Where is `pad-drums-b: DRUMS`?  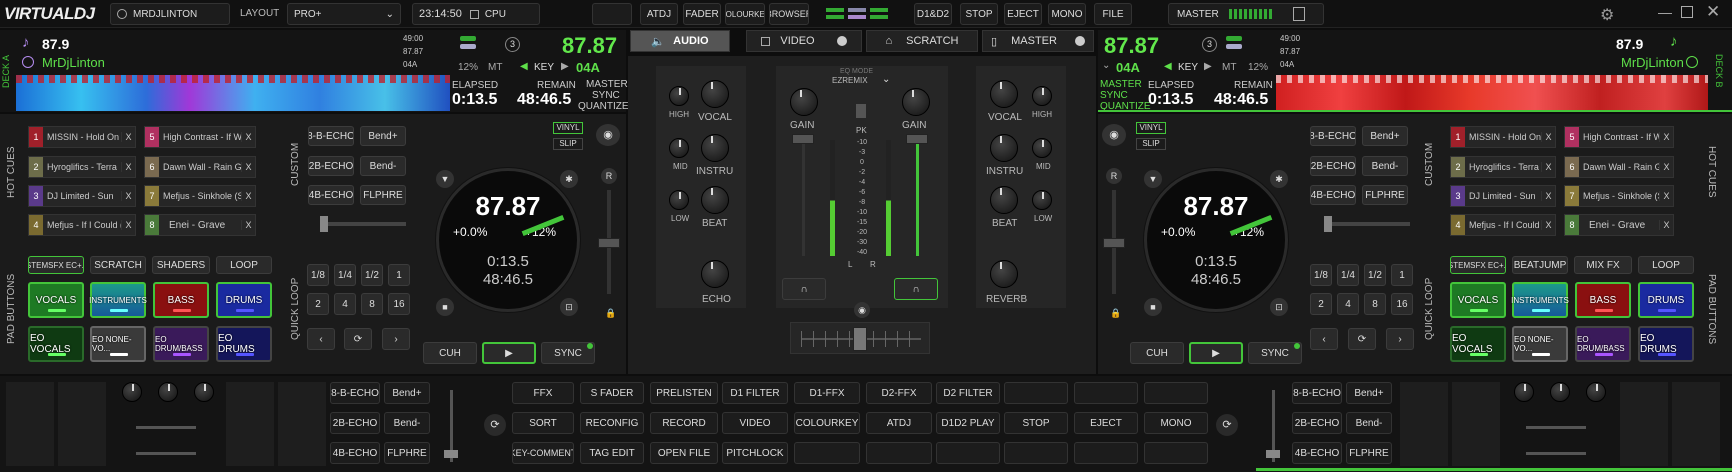 pad-drums-b: DRUMS is located at coordinates (1666, 300).